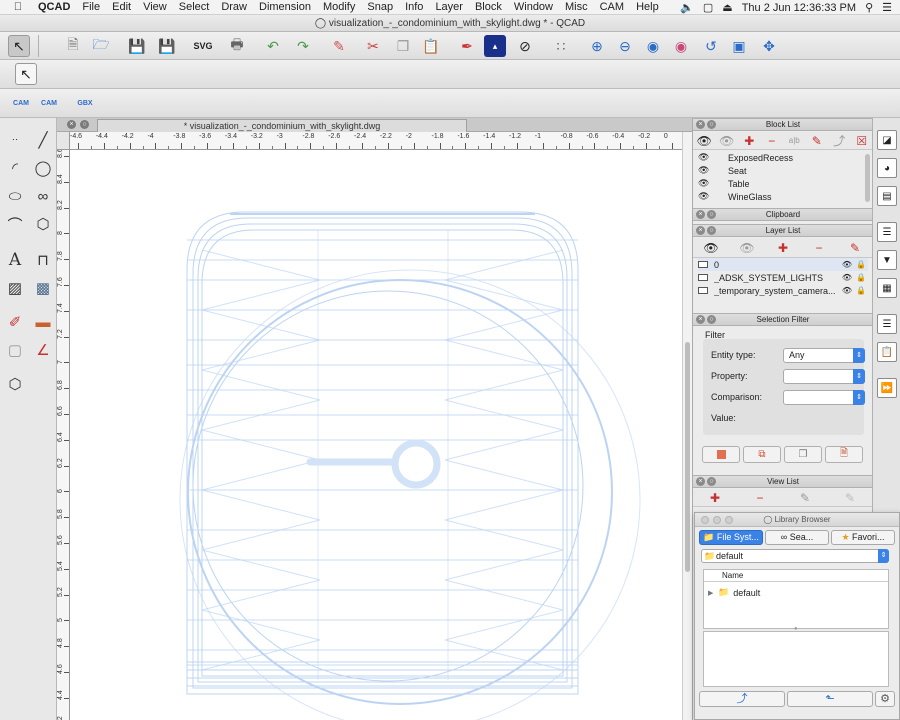  What do you see at coordinates (155, 7) in the screenshot?
I see `menu-view: View` at bounding box center [155, 7].